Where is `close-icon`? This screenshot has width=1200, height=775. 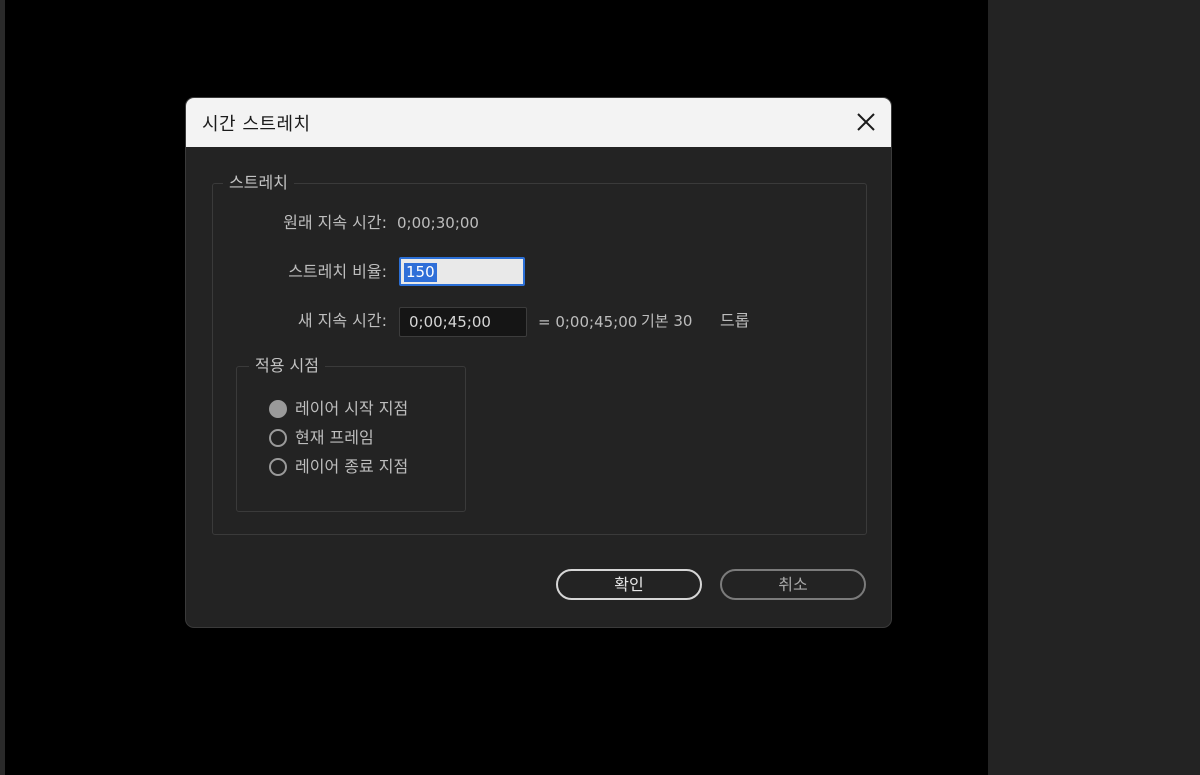 close-icon is located at coordinates (866, 122).